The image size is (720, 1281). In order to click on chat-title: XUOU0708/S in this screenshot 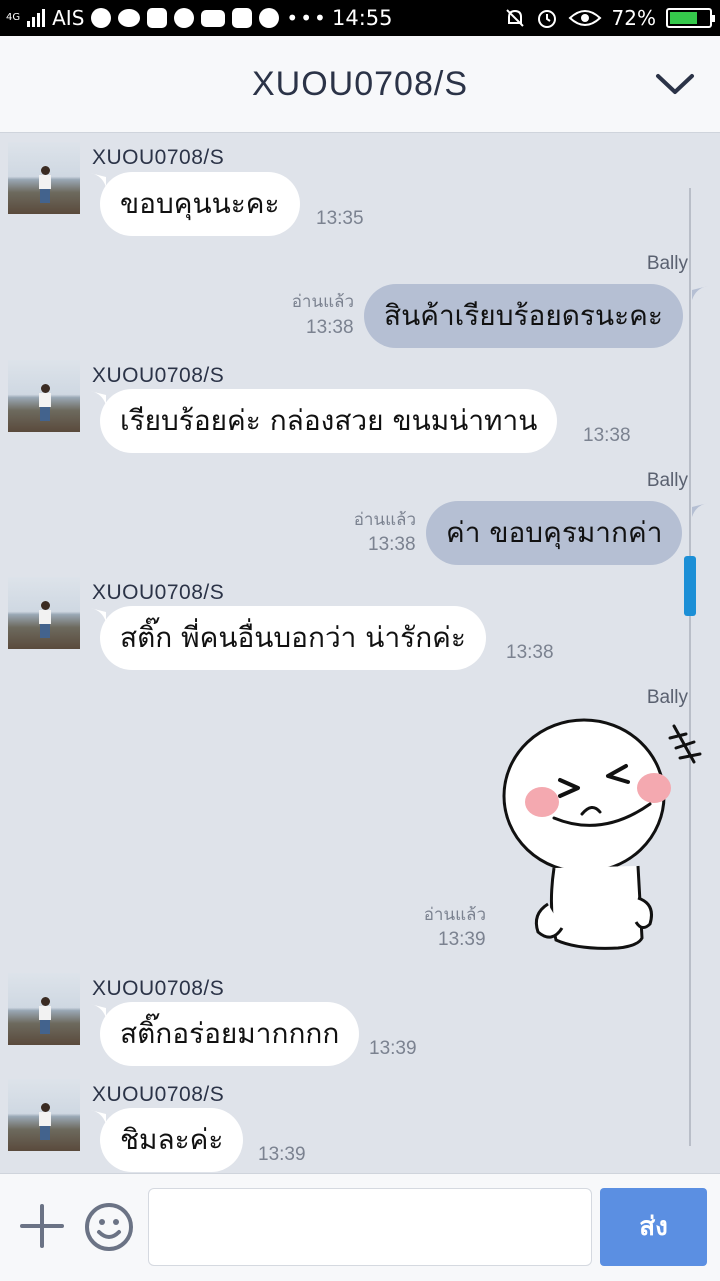, I will do `click(360, 84)`.